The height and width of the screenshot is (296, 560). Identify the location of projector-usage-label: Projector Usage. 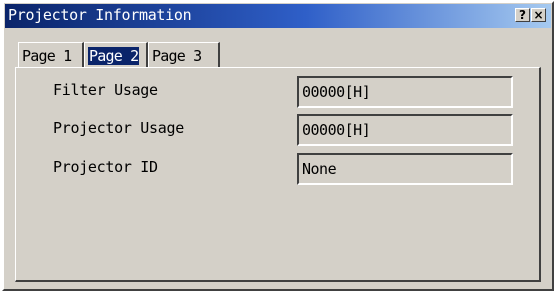
(118, 128).